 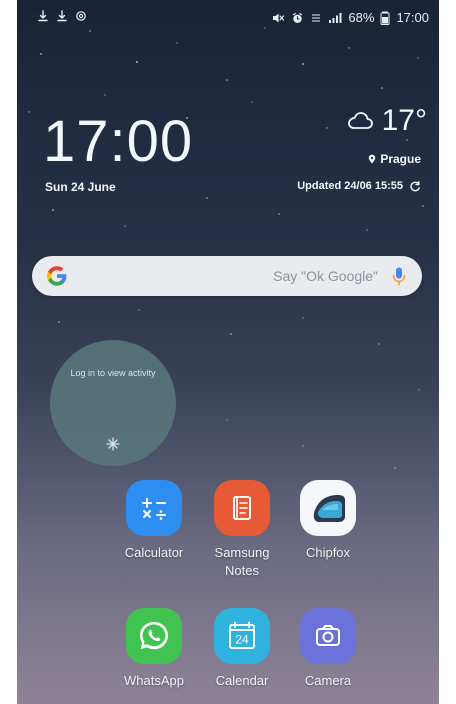 I want to click on battery-icon, so click(x=385, y=18).